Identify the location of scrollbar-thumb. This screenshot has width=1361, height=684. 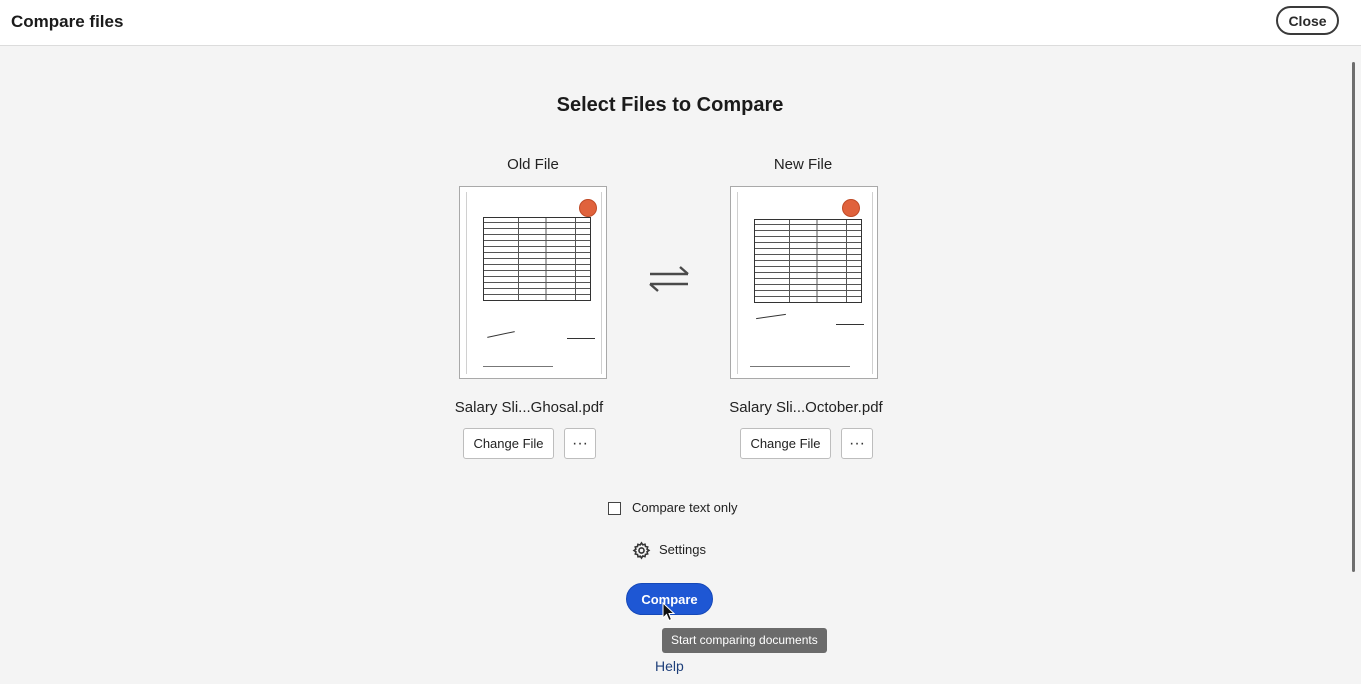
(1353, 317).